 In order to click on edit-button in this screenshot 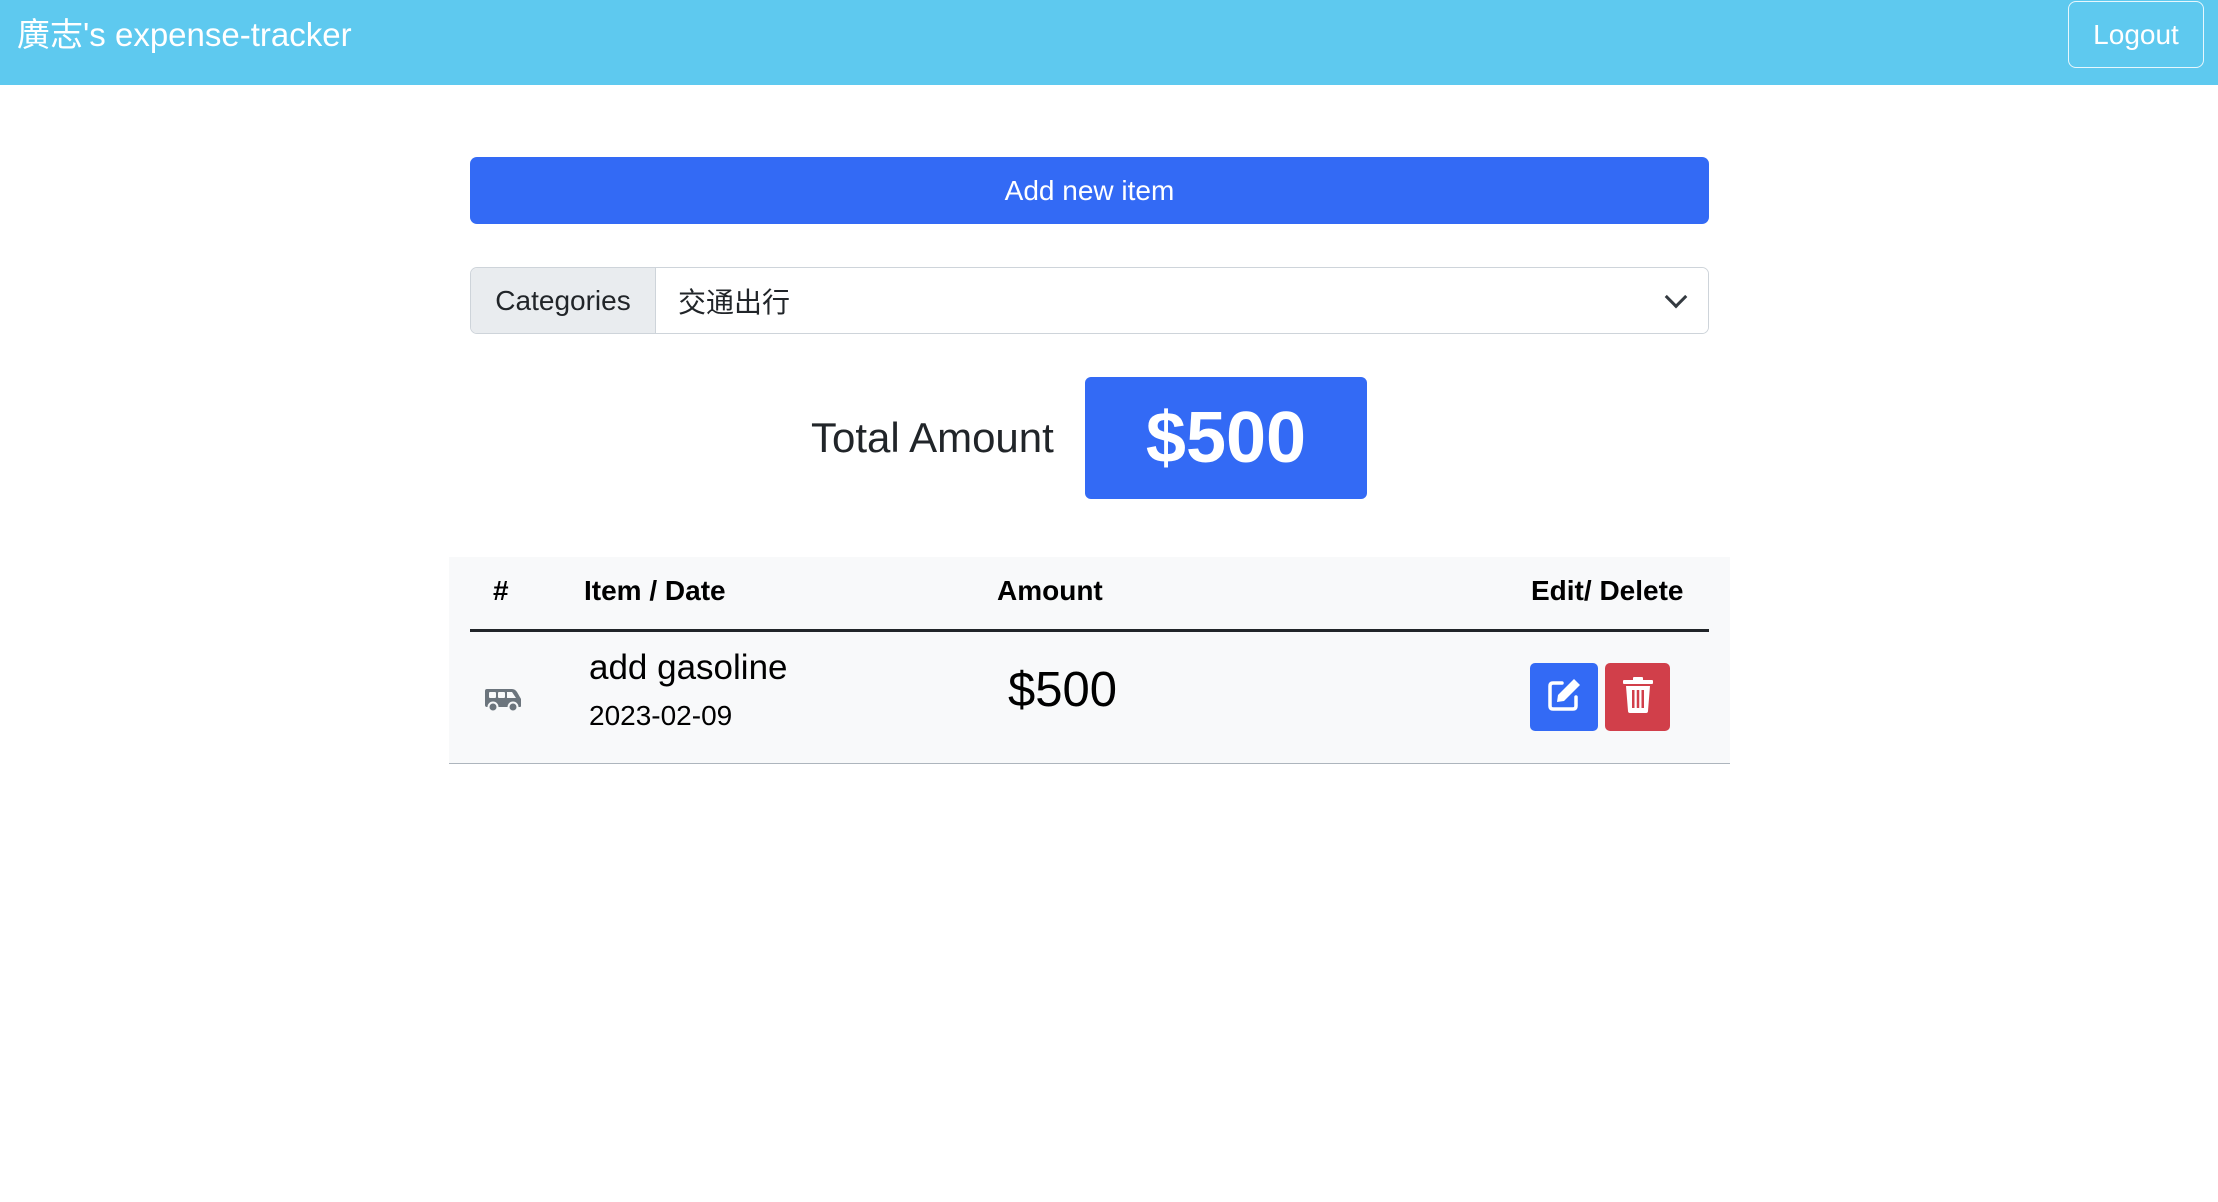, I will do `click(1564, 697)`.